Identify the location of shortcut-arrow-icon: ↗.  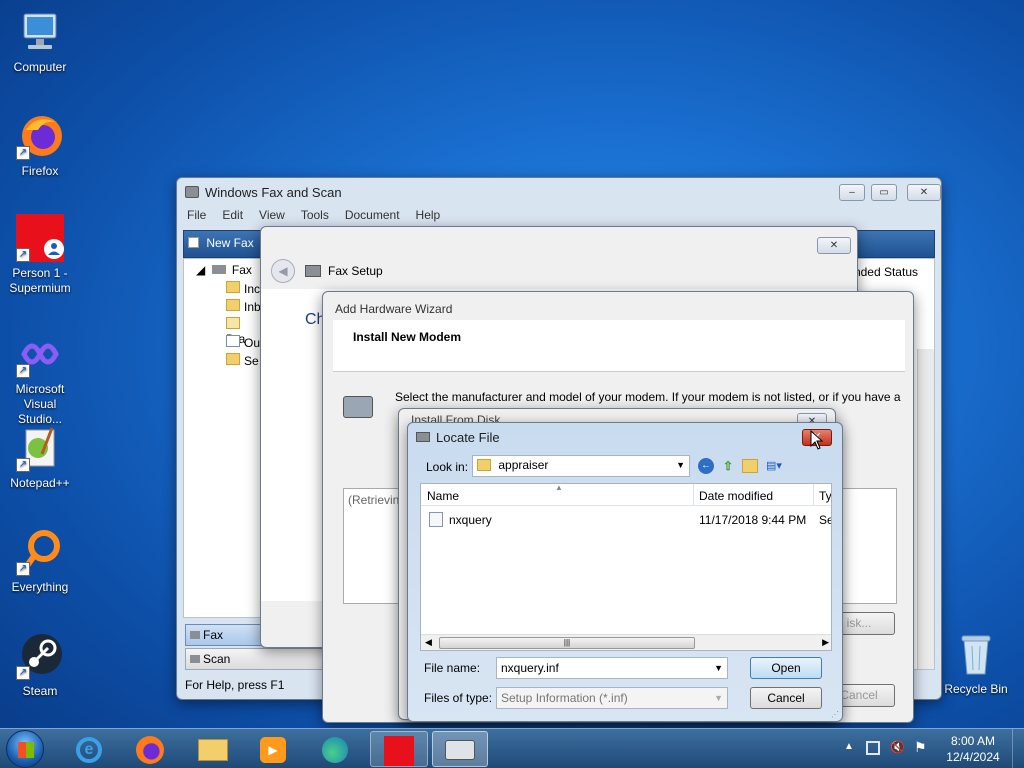
(23, 673).